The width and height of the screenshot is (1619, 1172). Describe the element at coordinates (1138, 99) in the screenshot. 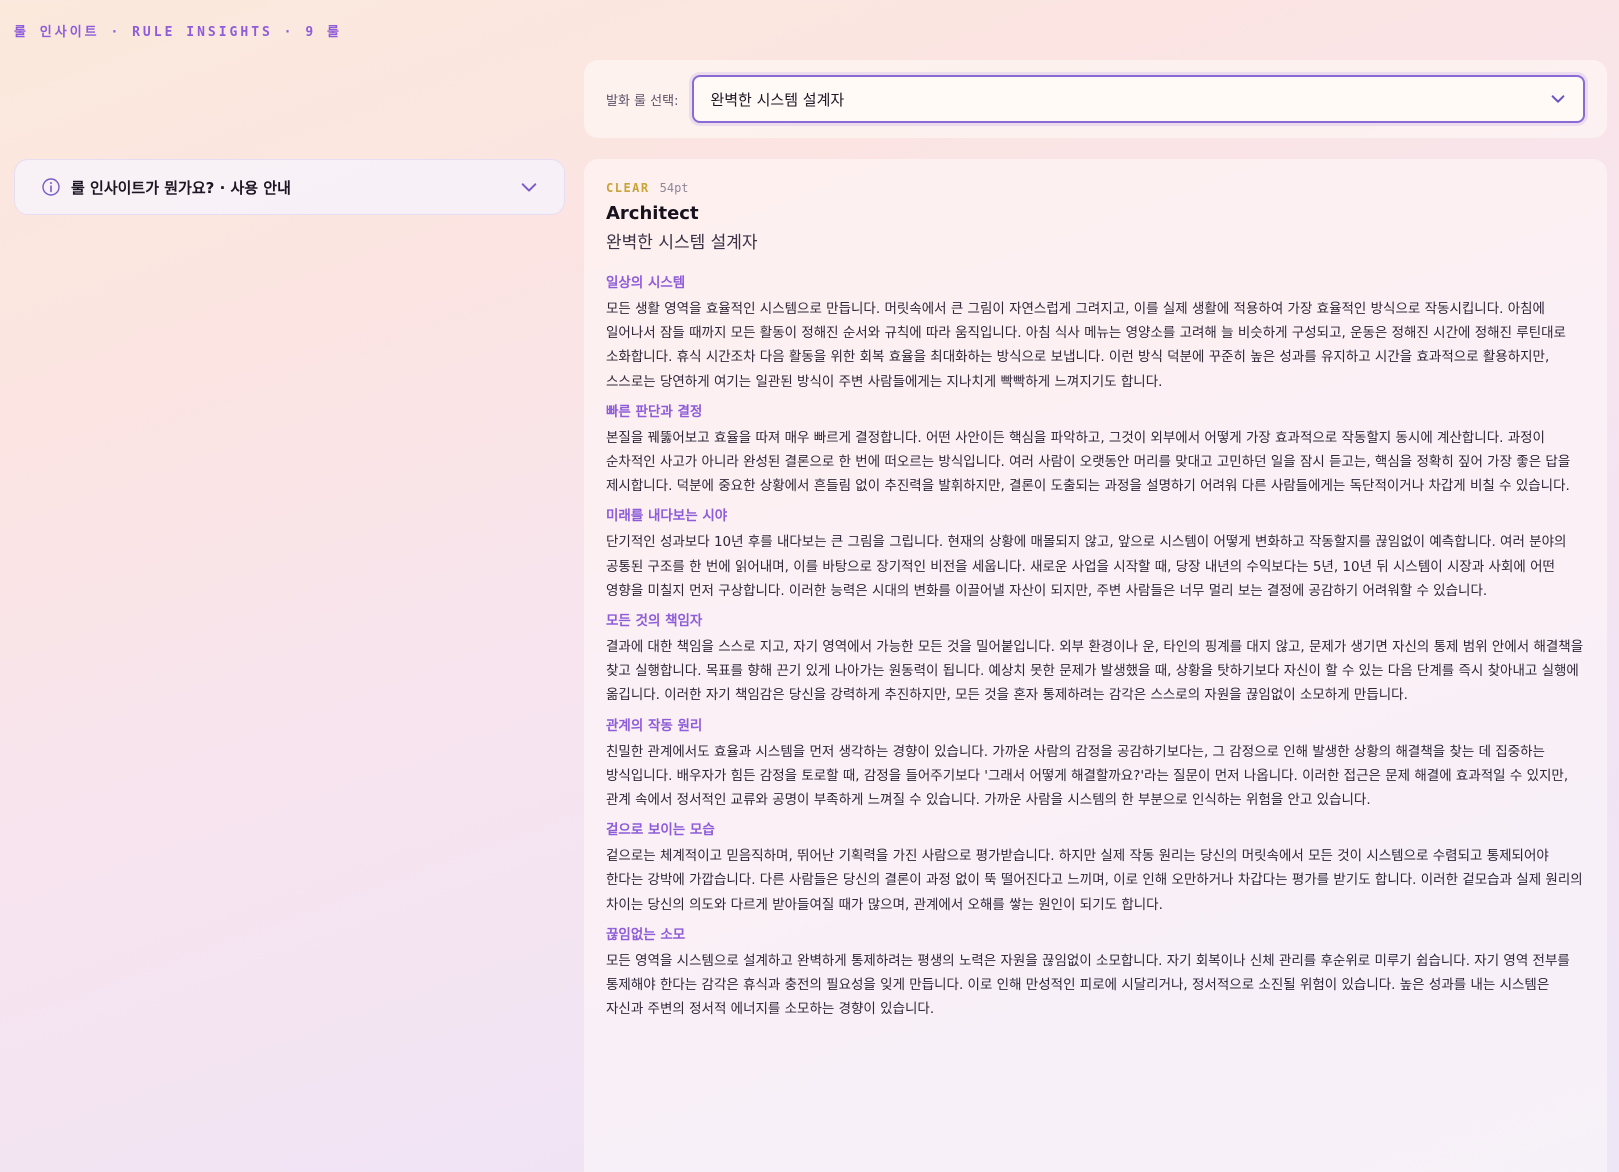

I see `rule-select-dropdown: 완벽한 시스템 설계자` at that location.